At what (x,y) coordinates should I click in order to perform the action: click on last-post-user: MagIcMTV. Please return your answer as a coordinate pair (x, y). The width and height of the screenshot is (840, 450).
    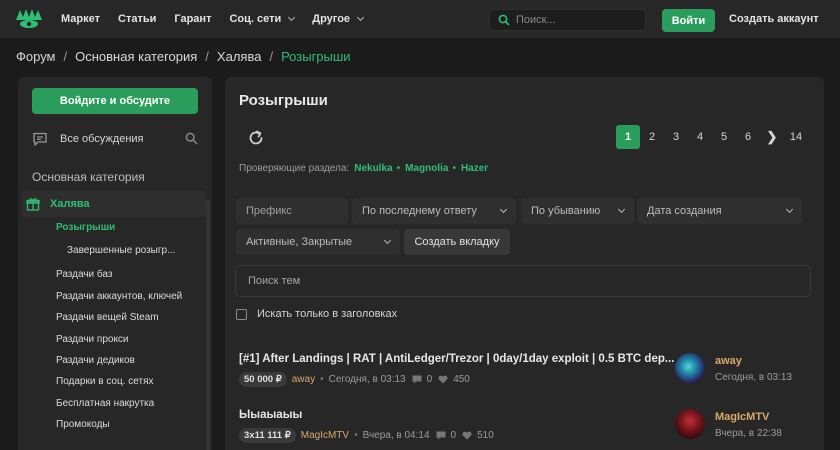
    Looking at the image, I should click on (742, 417).